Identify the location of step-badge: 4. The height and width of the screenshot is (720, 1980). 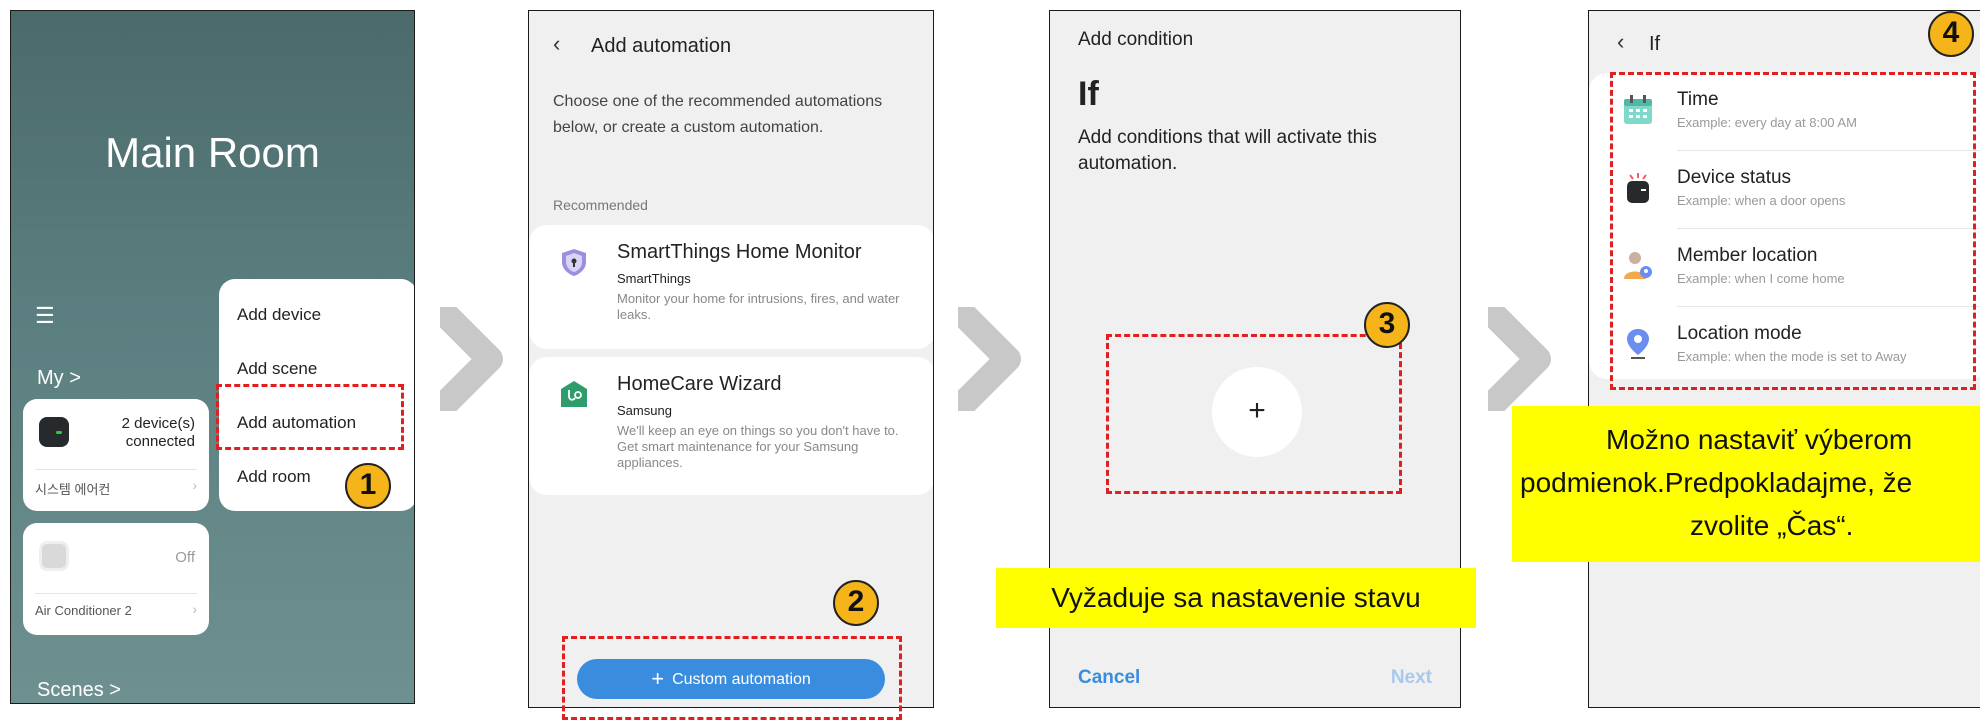
(1951, 34).